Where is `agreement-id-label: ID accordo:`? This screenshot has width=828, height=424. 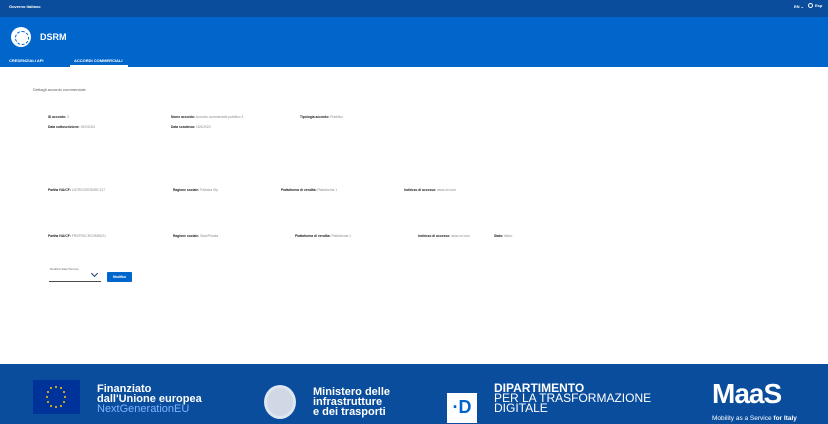 agreement-id-label: ID accordo: is located at coordinates (57, 117).